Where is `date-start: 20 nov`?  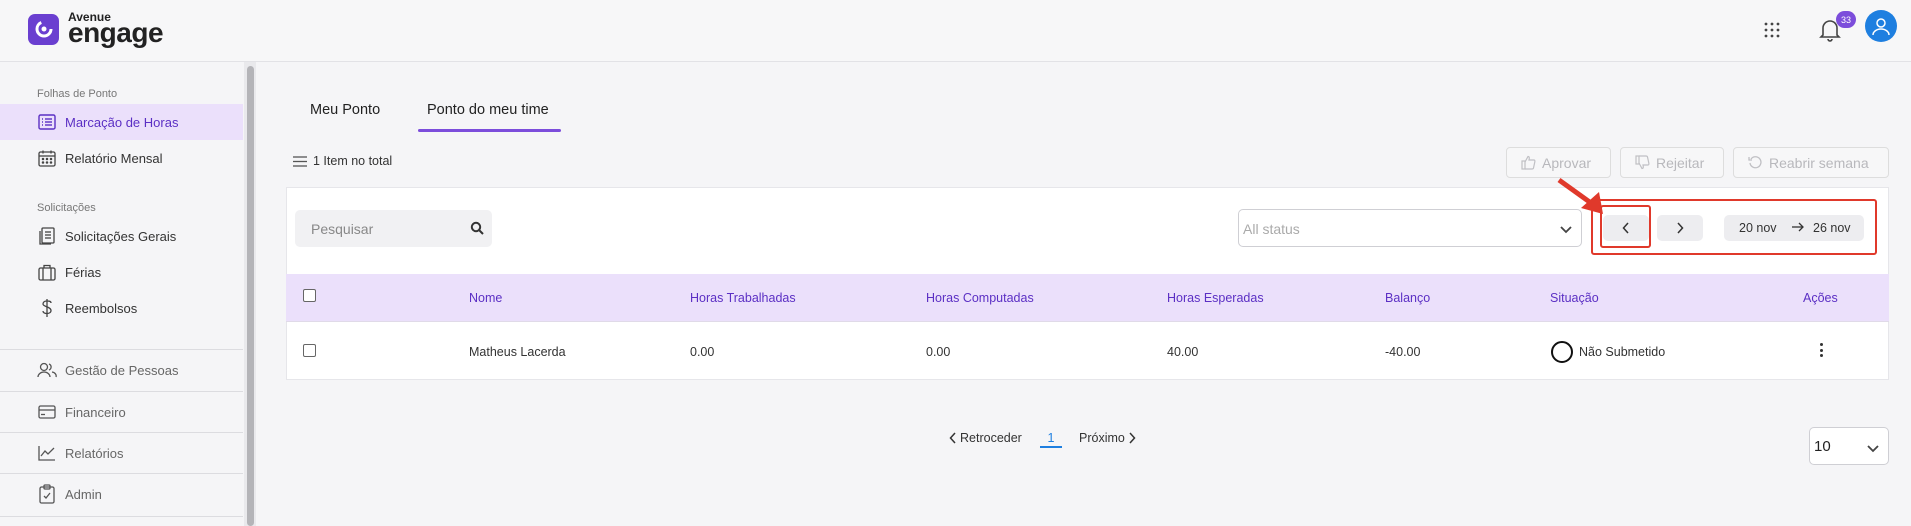 date-start: 20 nov is located at coordinates (1758, 228).